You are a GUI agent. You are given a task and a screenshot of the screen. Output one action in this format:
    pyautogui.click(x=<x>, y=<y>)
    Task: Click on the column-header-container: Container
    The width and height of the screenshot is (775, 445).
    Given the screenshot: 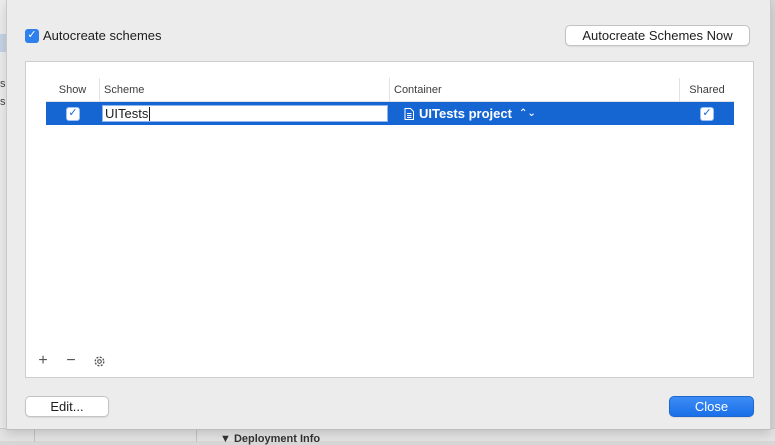 What is the action you would take?
    pyautogui.click(x=535, y=89)
    